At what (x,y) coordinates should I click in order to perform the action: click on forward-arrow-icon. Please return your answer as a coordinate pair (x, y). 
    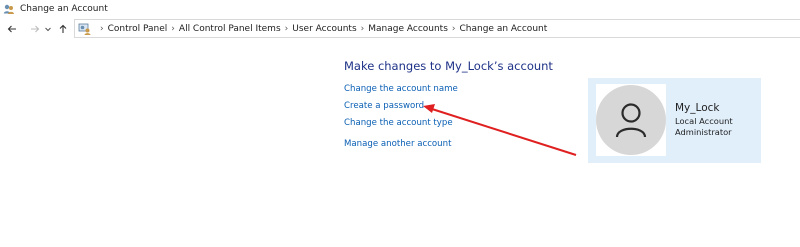
    Looking at the image, I should click on (35, 29).